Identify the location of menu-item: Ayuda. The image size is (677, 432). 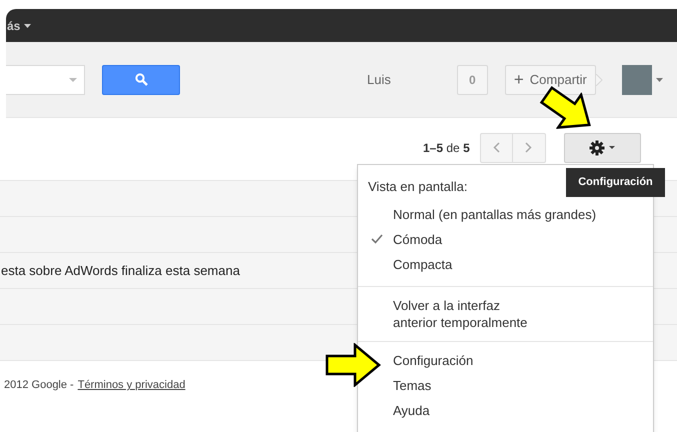
(411, 410).